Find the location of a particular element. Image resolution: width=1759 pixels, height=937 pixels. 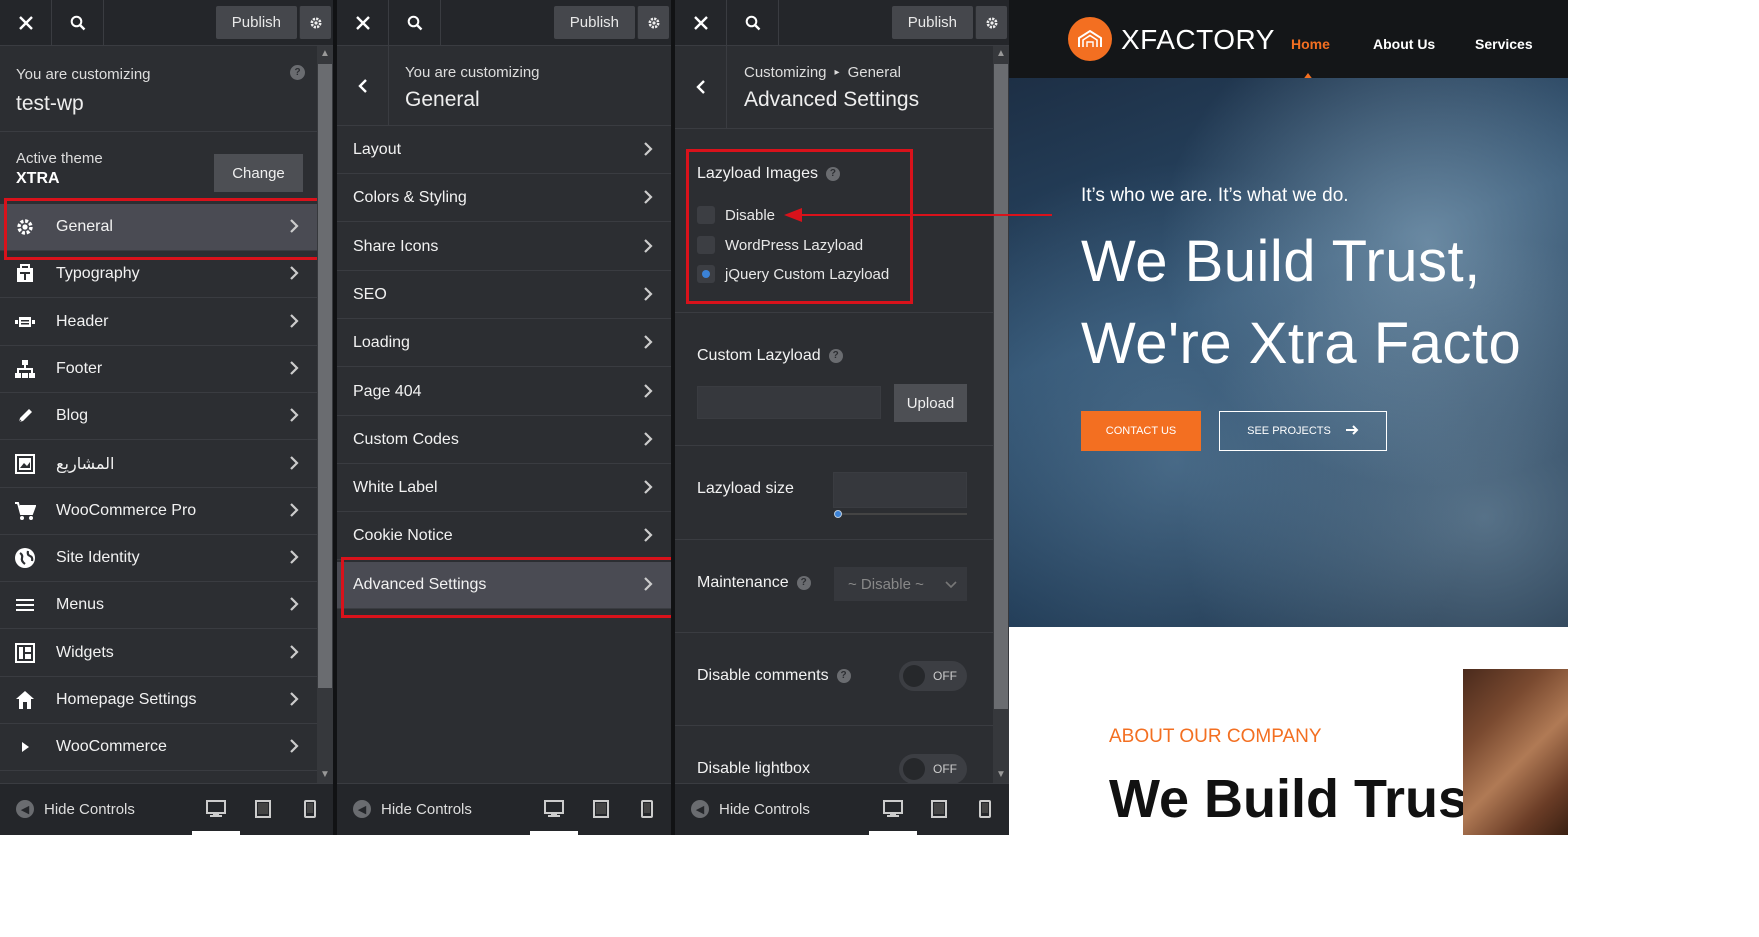

customizer-menu-item: Menus is located at coordinates (158, 606).